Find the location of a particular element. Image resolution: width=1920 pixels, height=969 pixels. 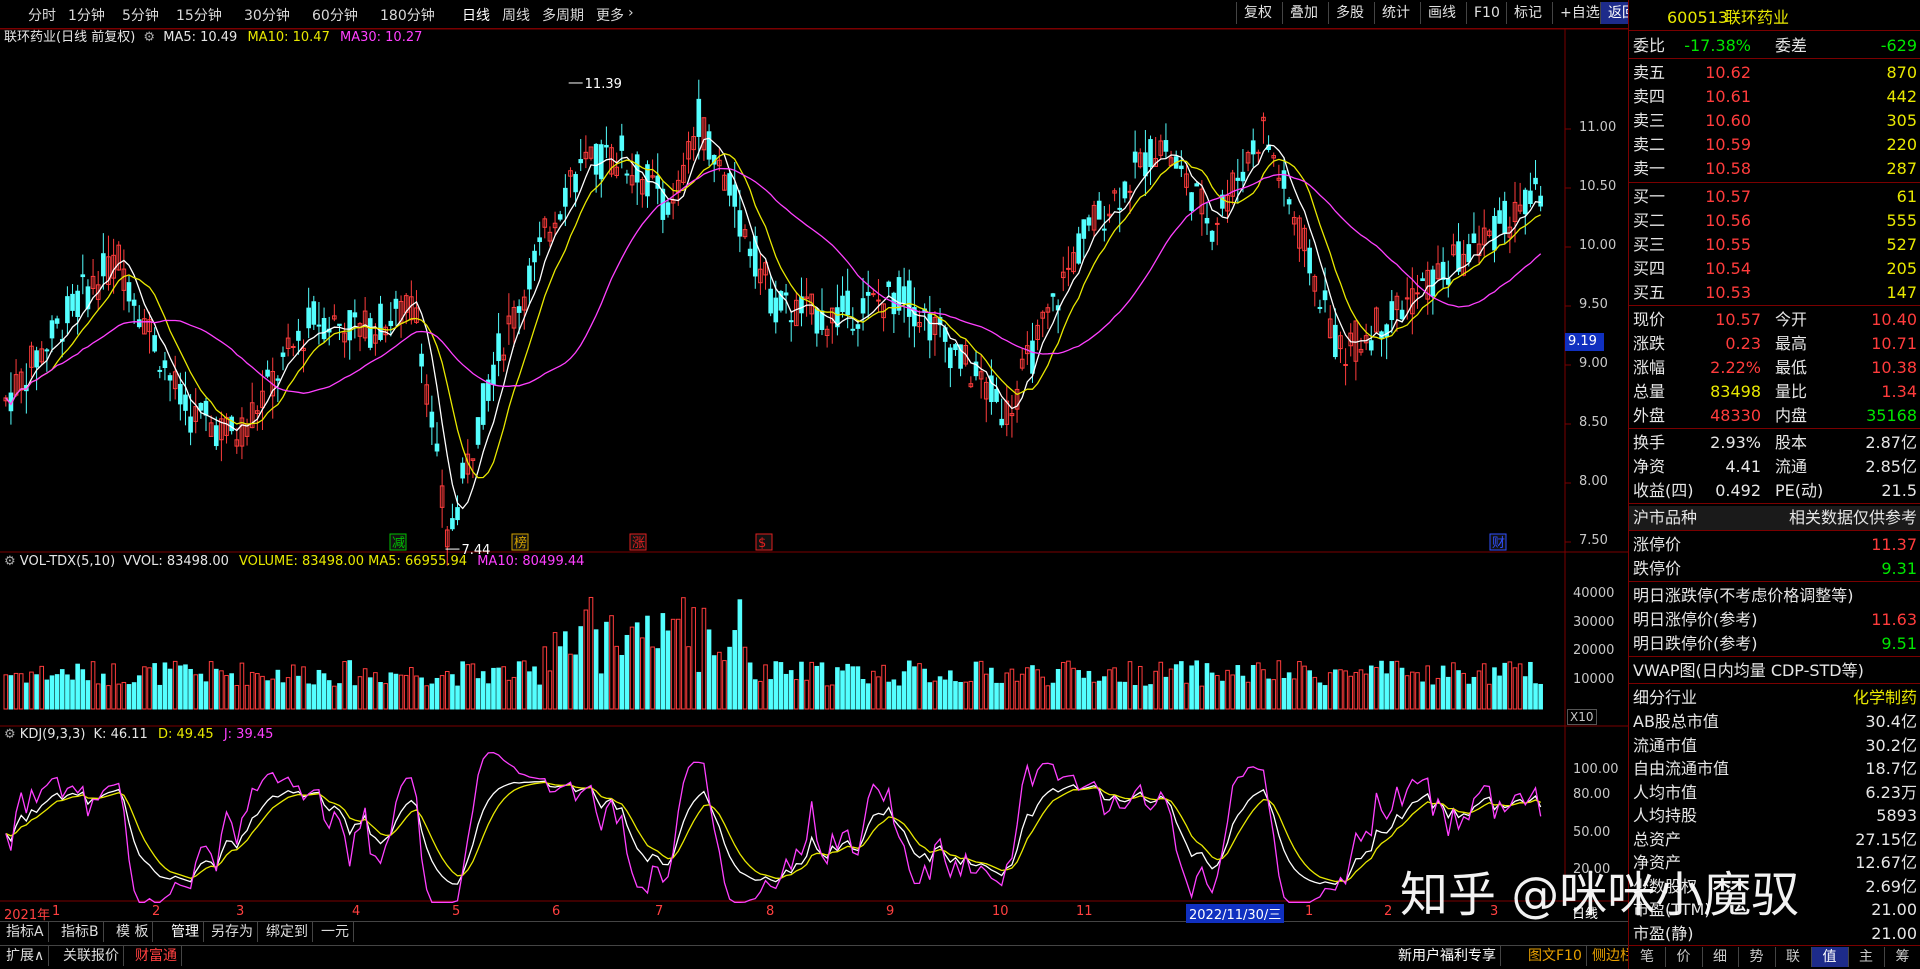

toolbar-action-4: 画线 is located at coordinates (1441, 13).